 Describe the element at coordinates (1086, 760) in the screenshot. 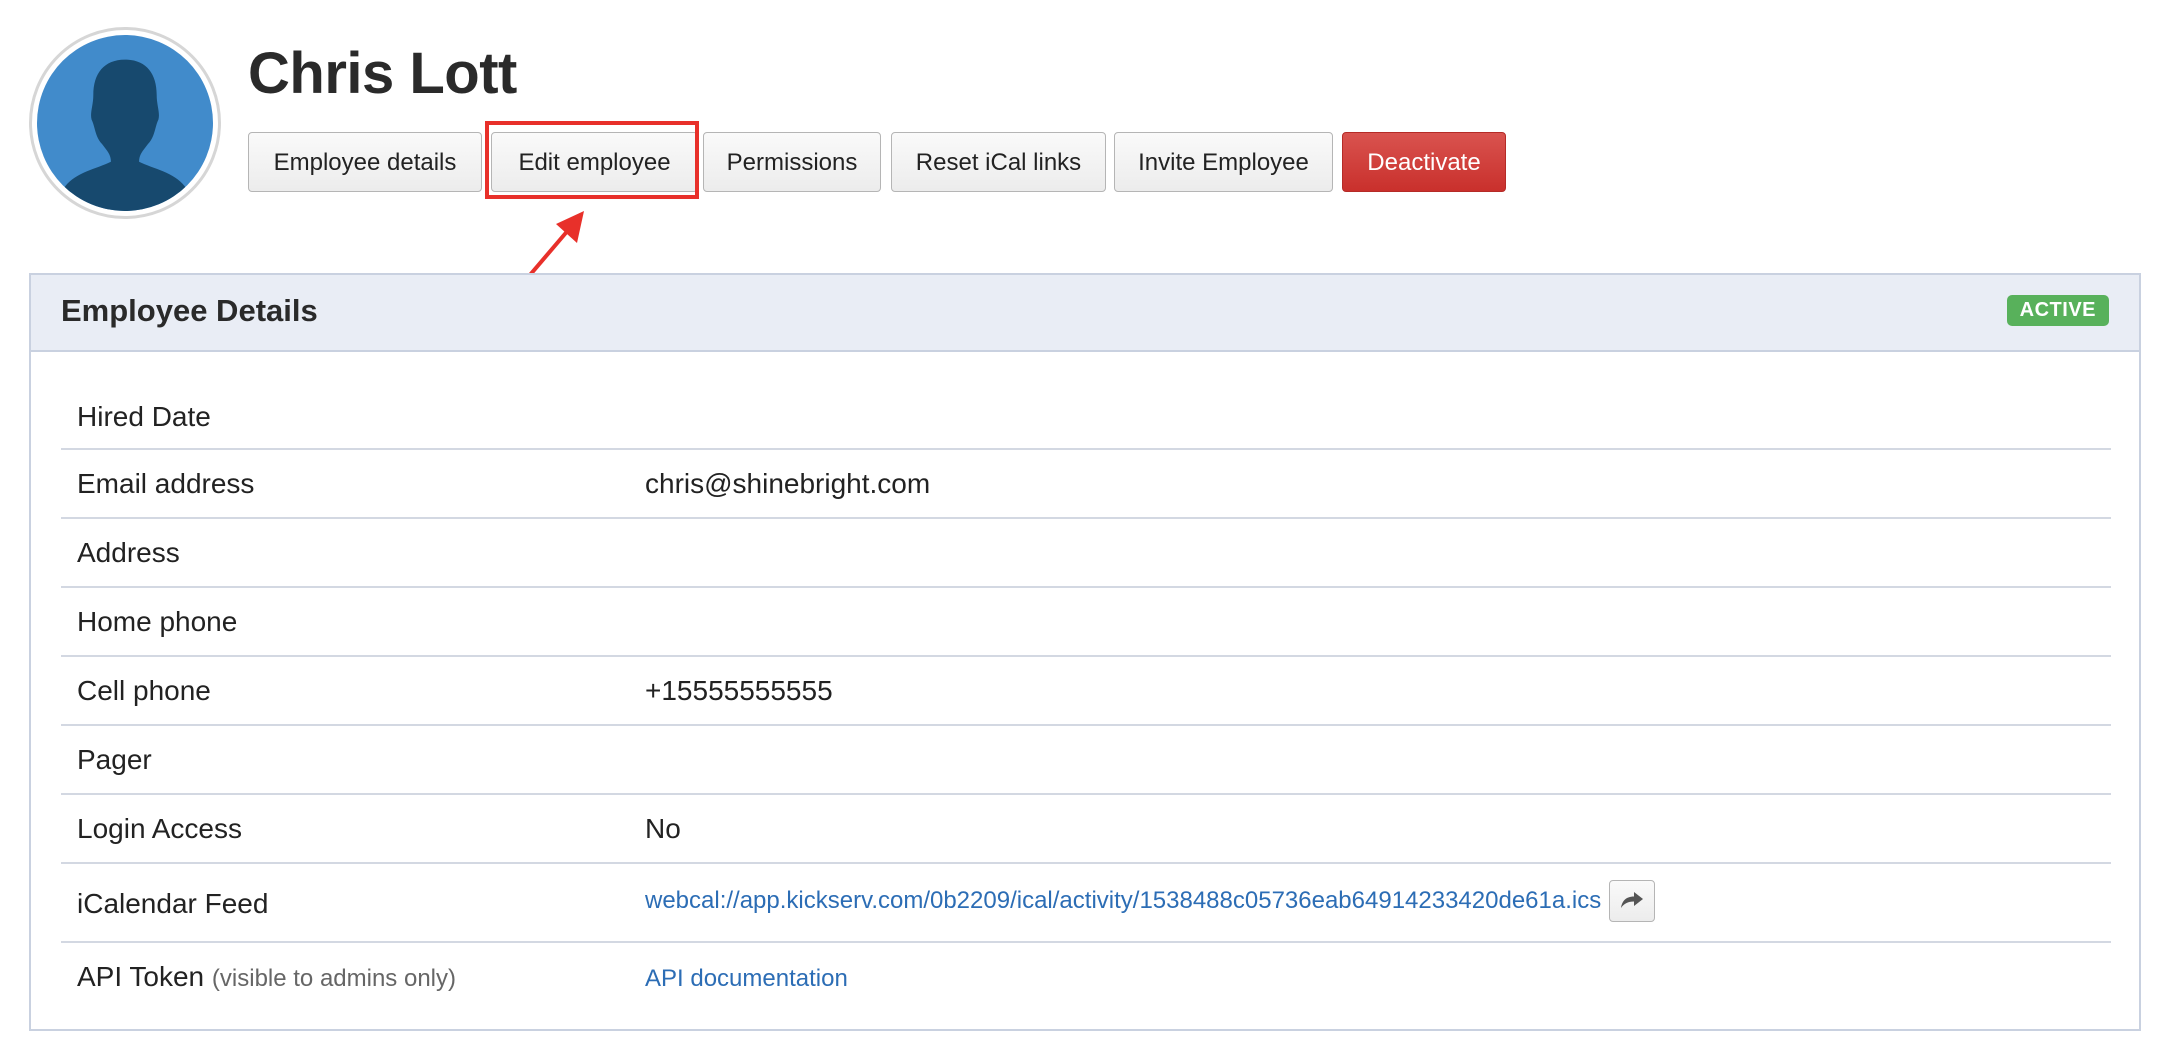

I see `detail-row-pager: Pager` at that location.